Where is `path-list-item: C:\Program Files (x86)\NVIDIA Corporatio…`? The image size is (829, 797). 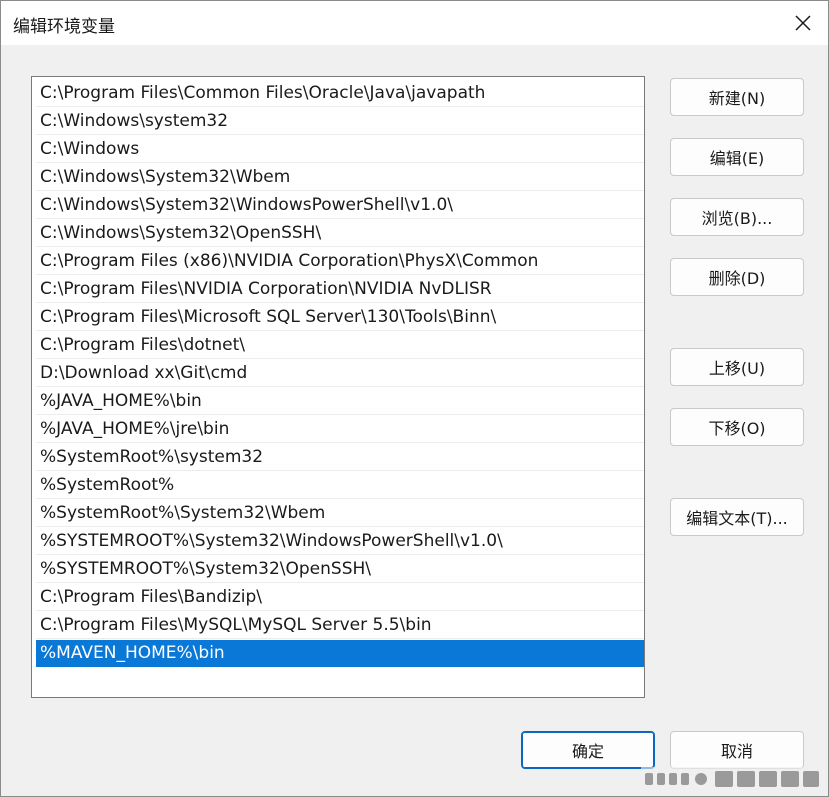 path-list-item: C:\Program Files (x86)\NVIDIA Corporatio… is located at coordinates (340, 261).